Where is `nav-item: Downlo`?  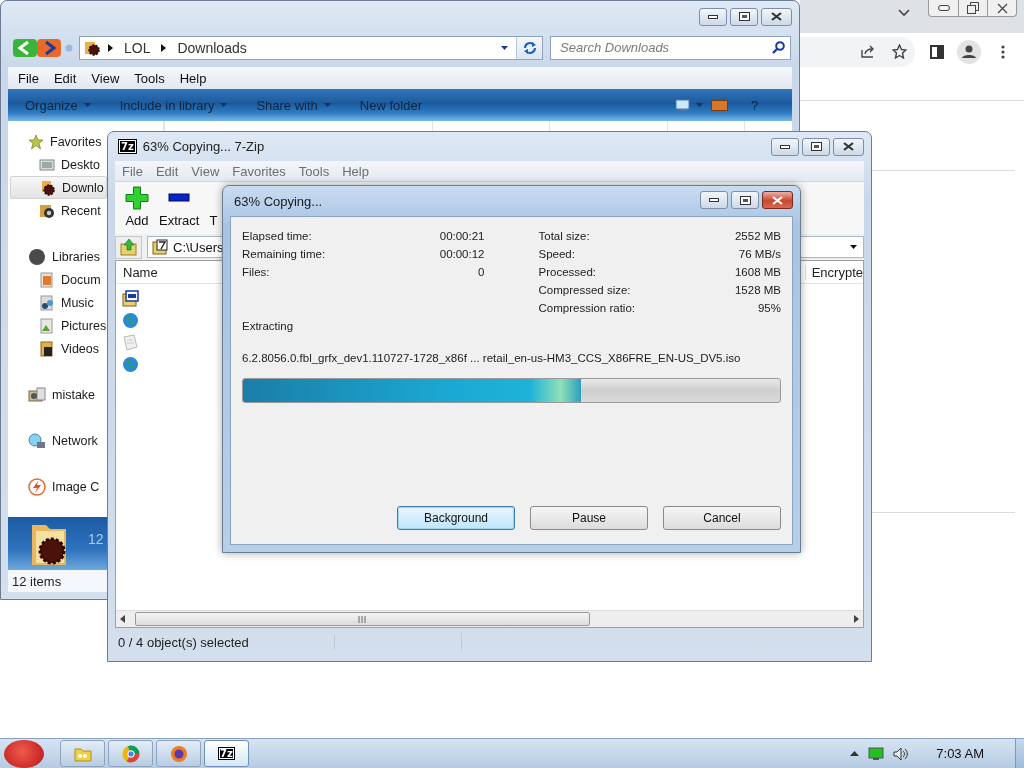 nav-item: Downlo is located at coordinates (58, 187).